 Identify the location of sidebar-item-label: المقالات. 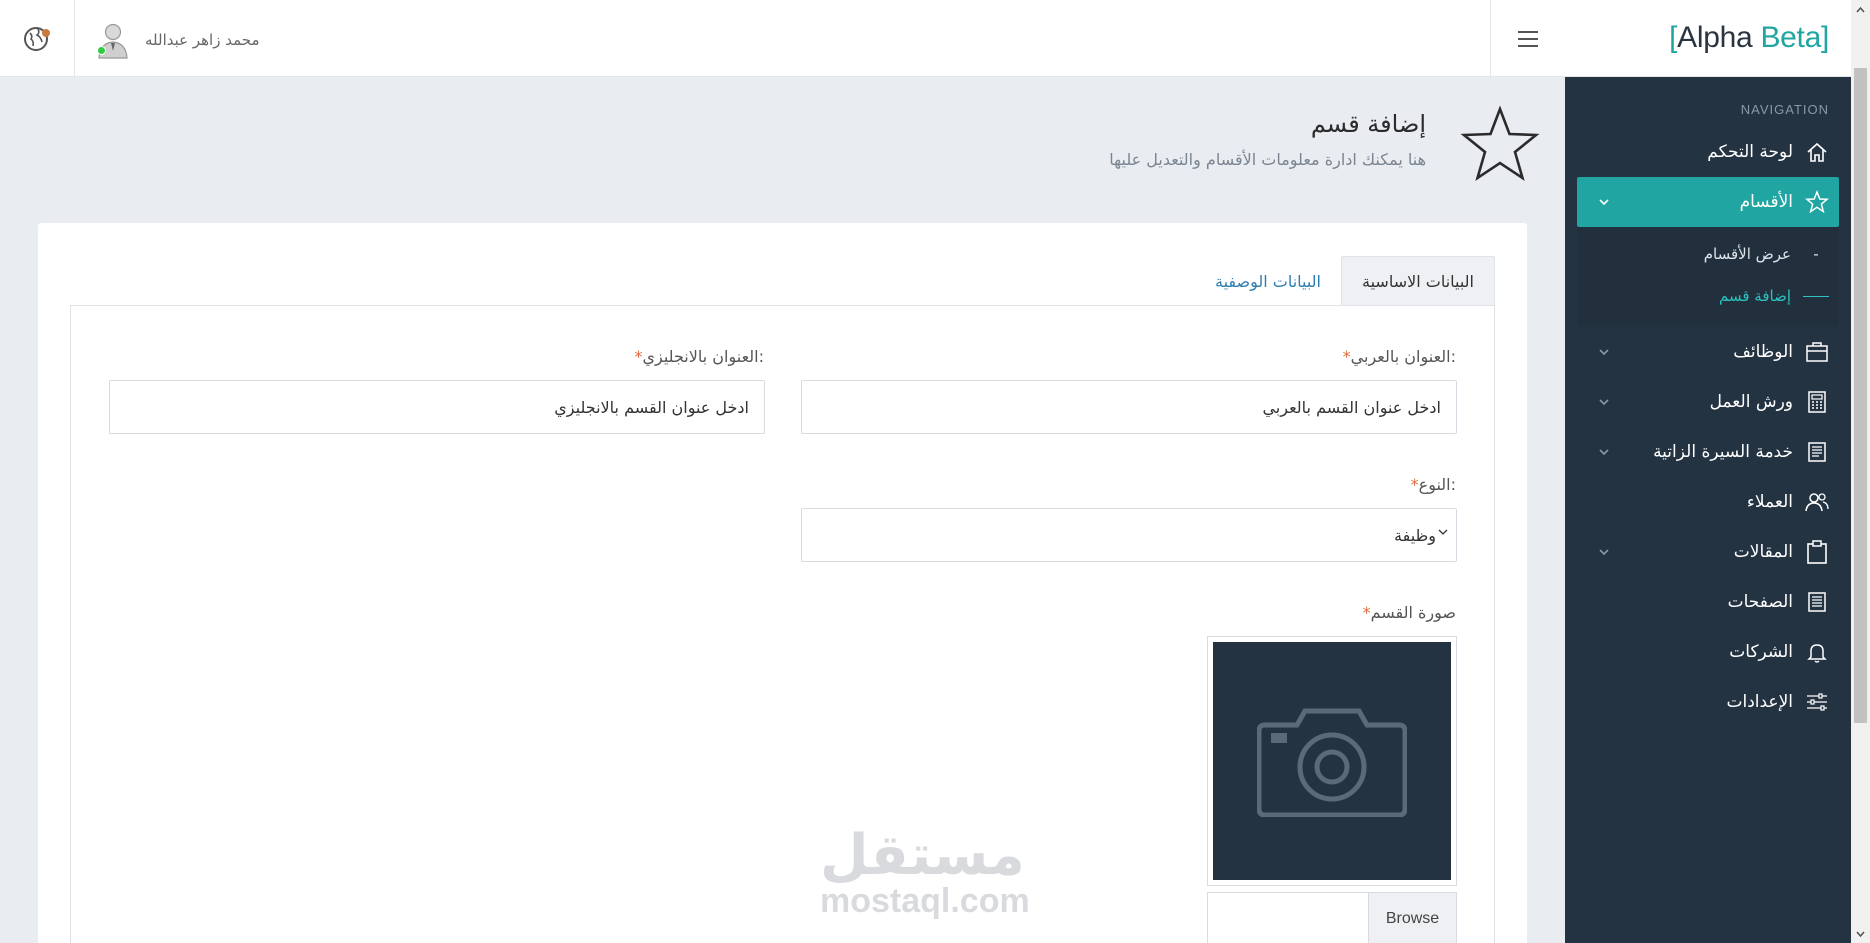
(1763, 552).